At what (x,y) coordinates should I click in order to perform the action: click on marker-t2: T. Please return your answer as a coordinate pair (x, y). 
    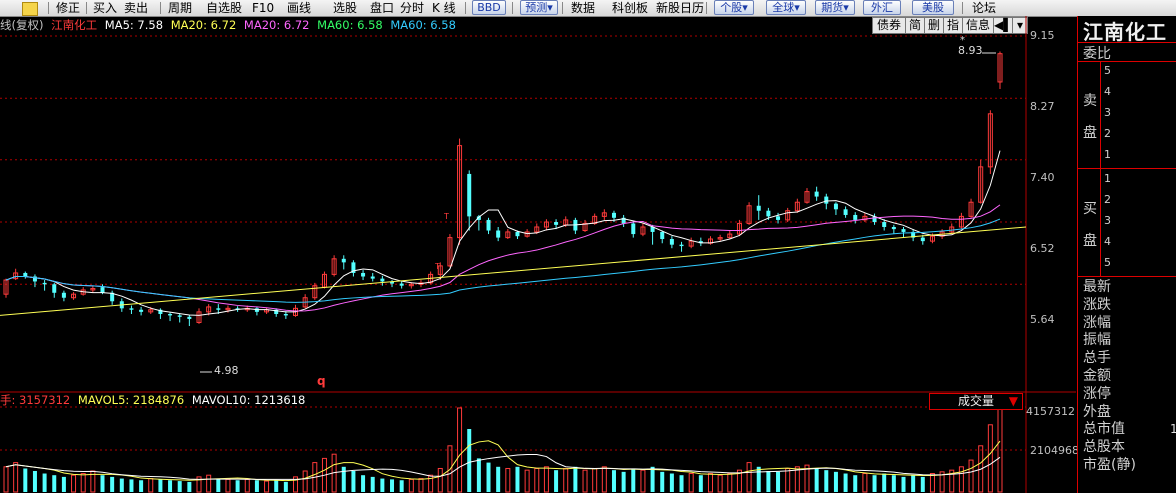
    Looking at the image, I should click on (446, 216).